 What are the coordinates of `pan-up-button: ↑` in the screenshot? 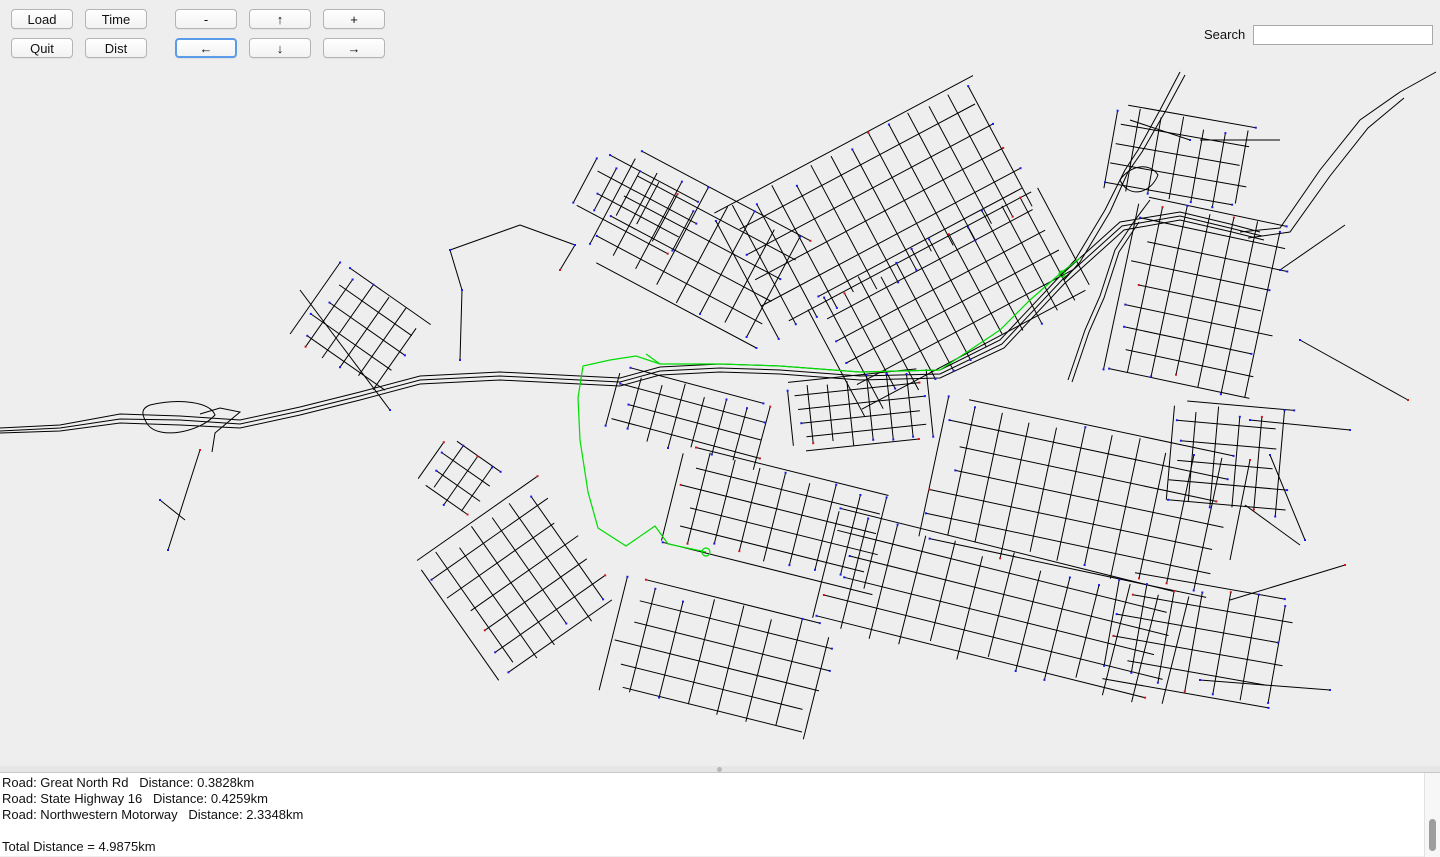 It's located at (280, 19).